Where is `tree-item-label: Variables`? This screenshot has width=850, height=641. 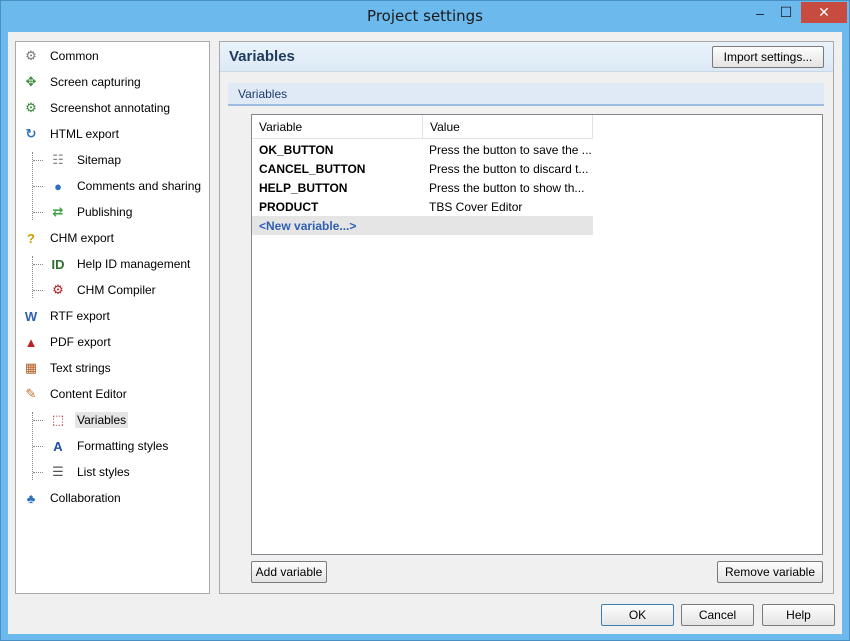 tree-item-label: Variables is located at coordinates (102, 420).